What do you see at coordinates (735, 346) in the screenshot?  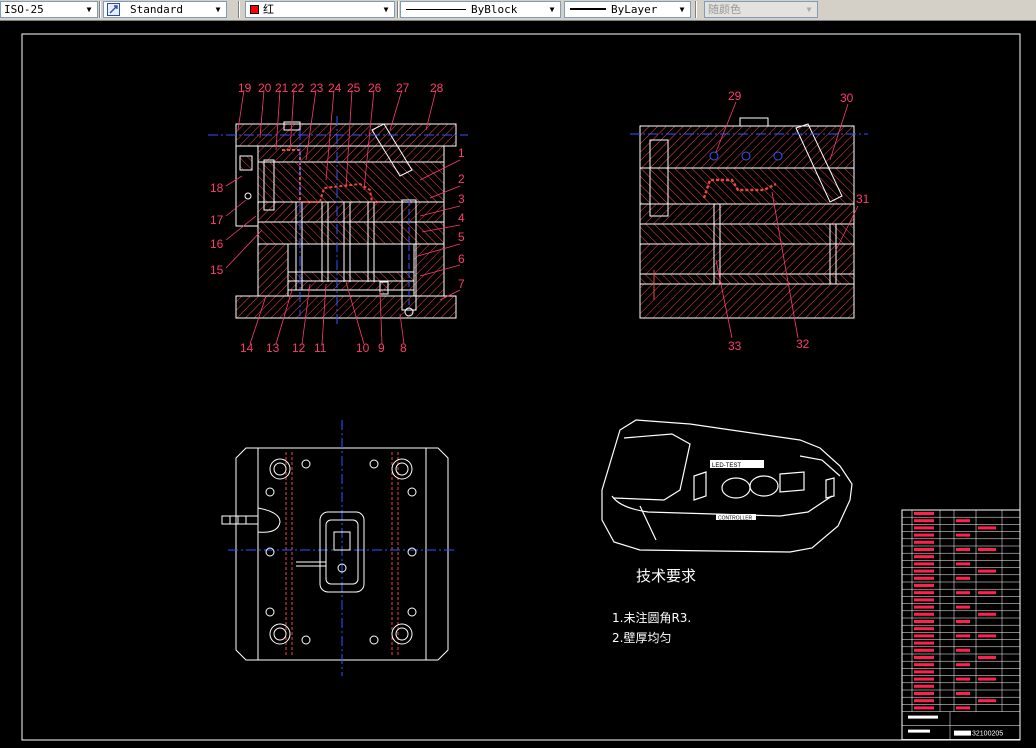 I see `callout-33: 33` at bounding box center [735, 346].